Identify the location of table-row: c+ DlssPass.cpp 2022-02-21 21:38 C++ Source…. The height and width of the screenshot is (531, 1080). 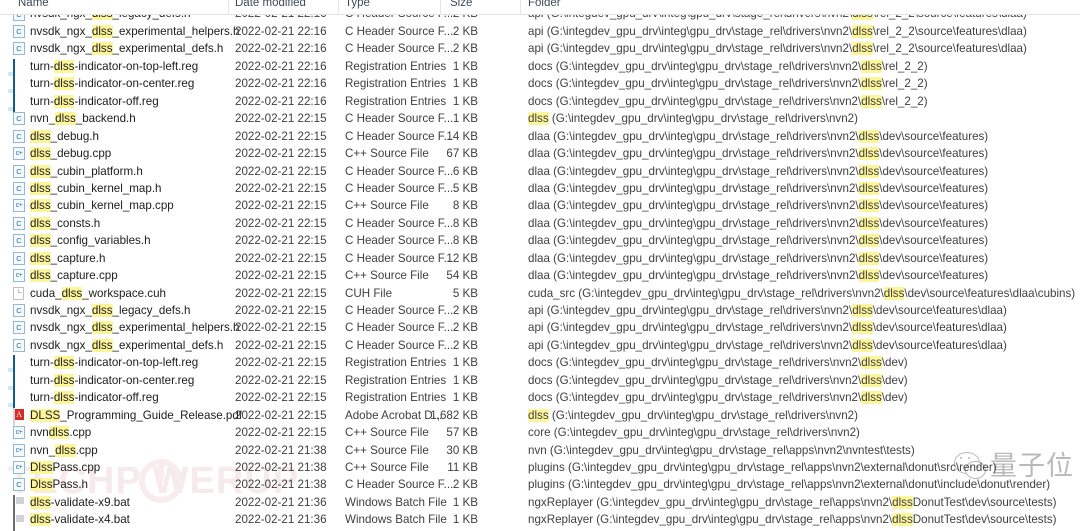
(540, 467).